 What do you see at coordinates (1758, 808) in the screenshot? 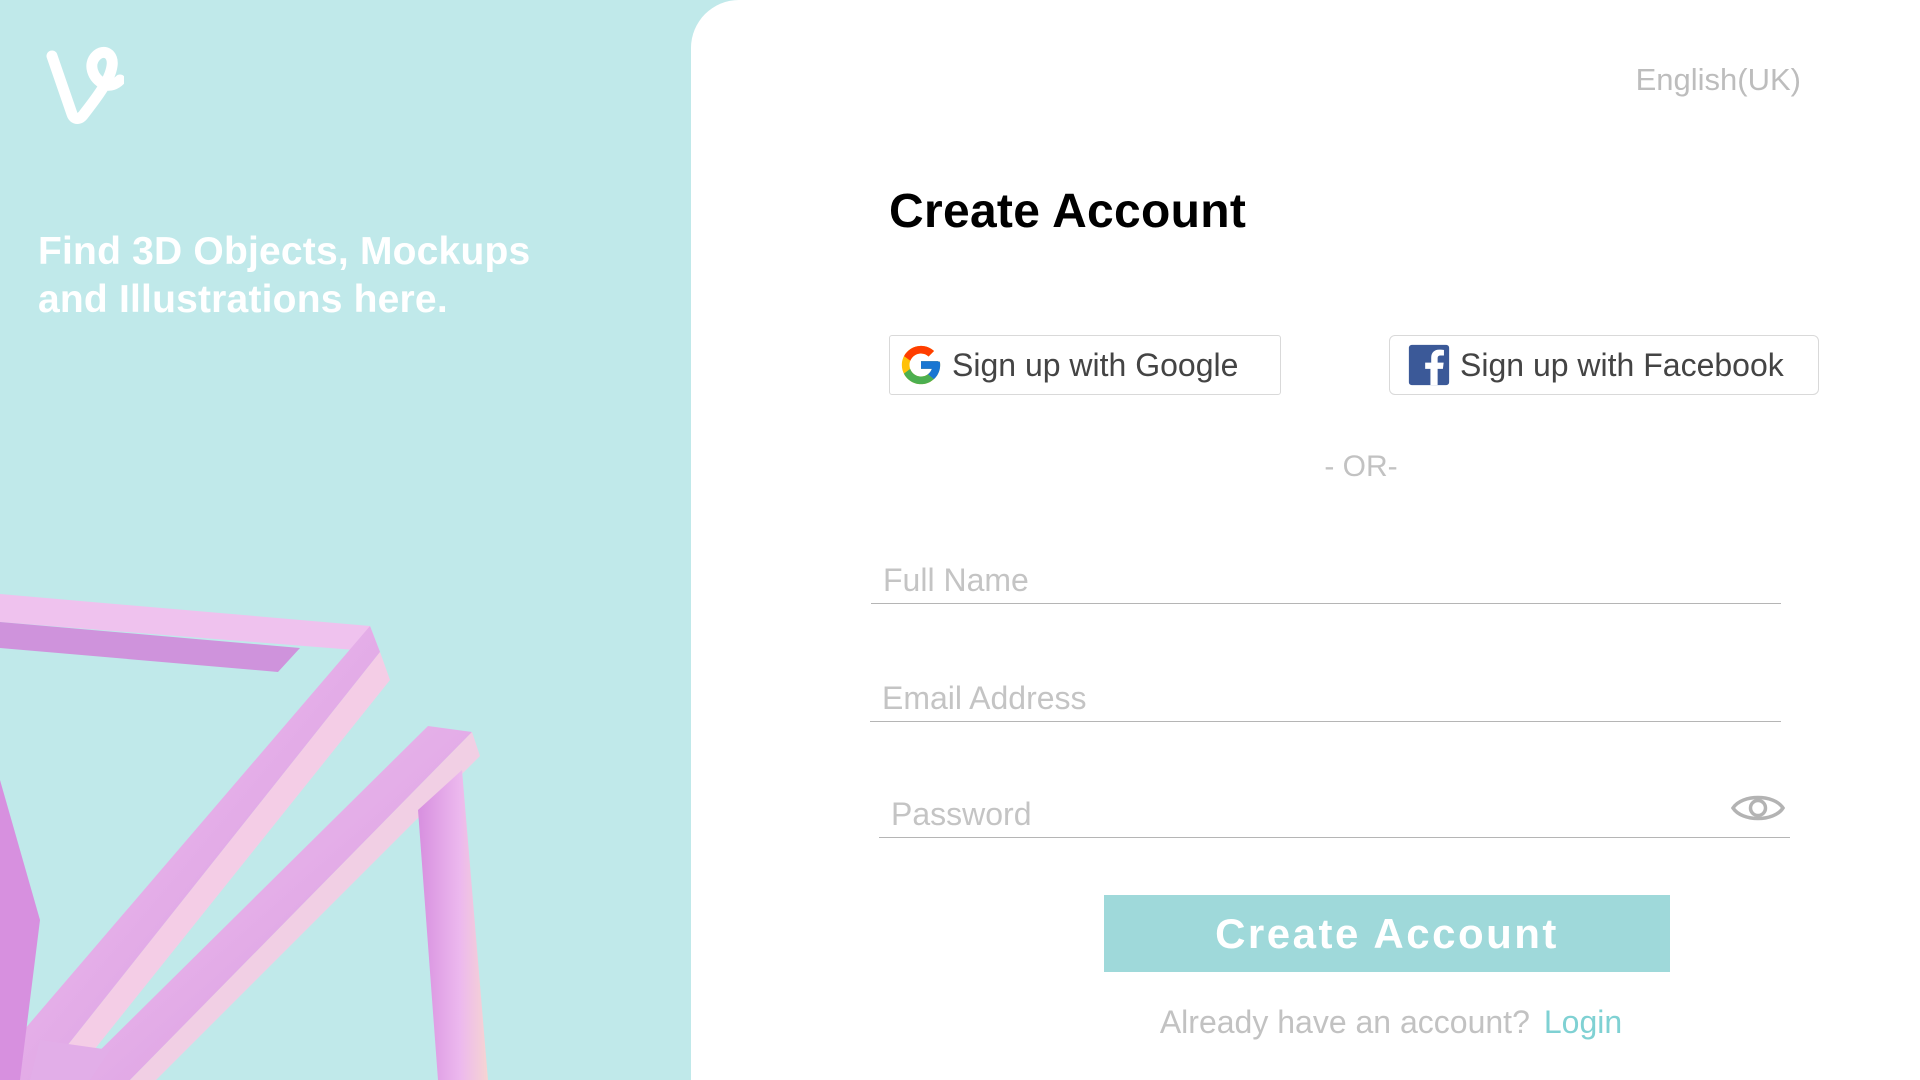
I see `eye-icon` at bounding box center [1758, 808].